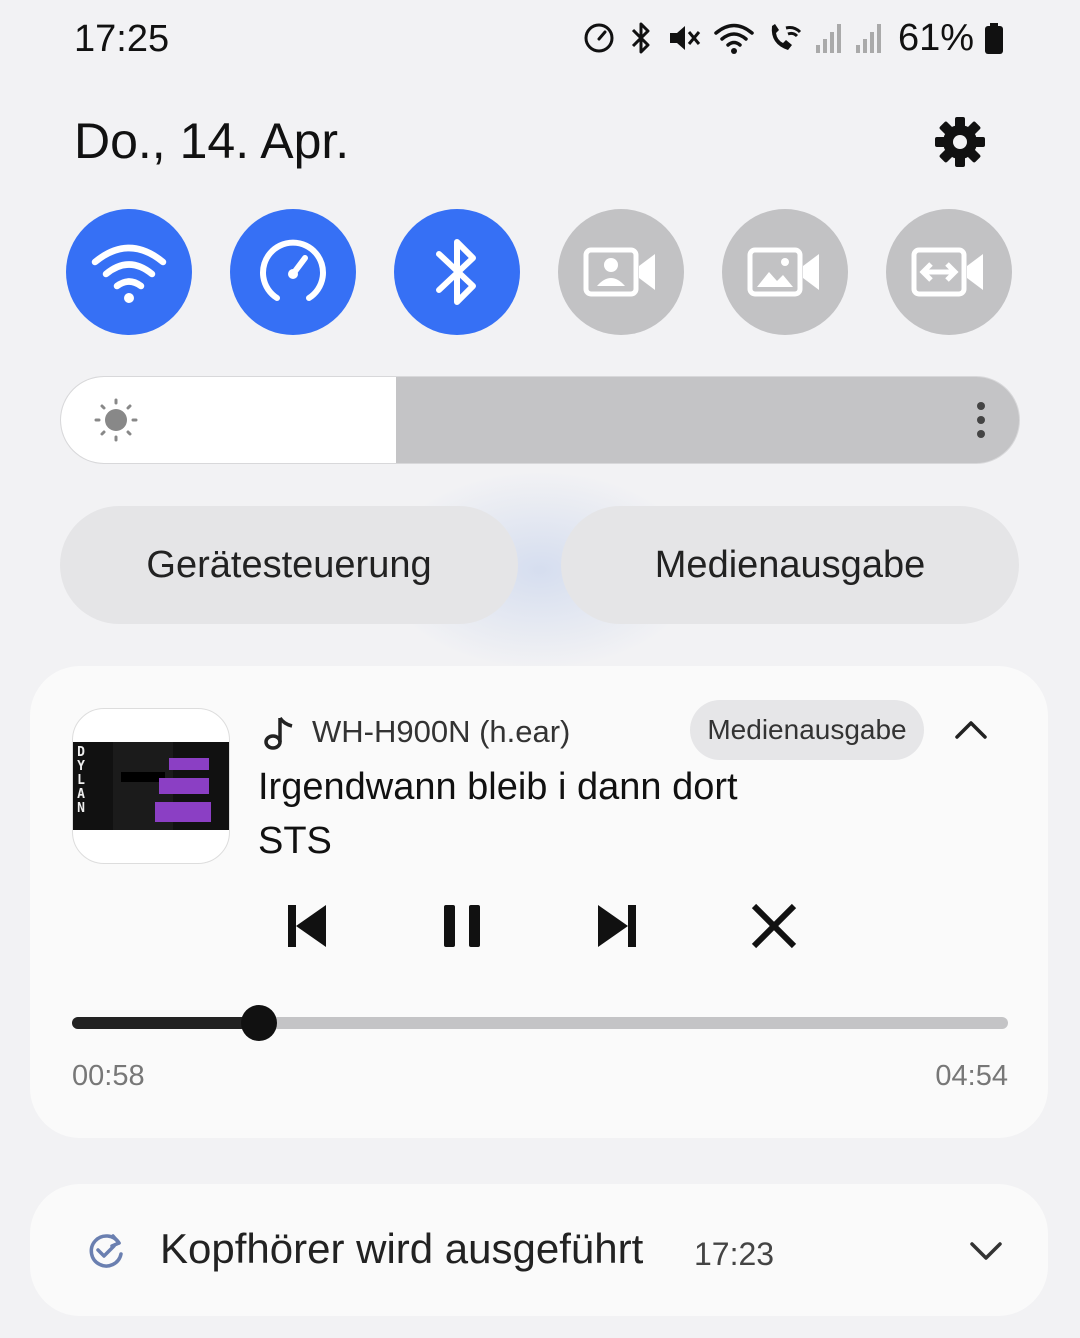  Describe the element at coordinates (289, 565) in the screenshot. I see `device-control-button: Gerätesteuerung` at that location.